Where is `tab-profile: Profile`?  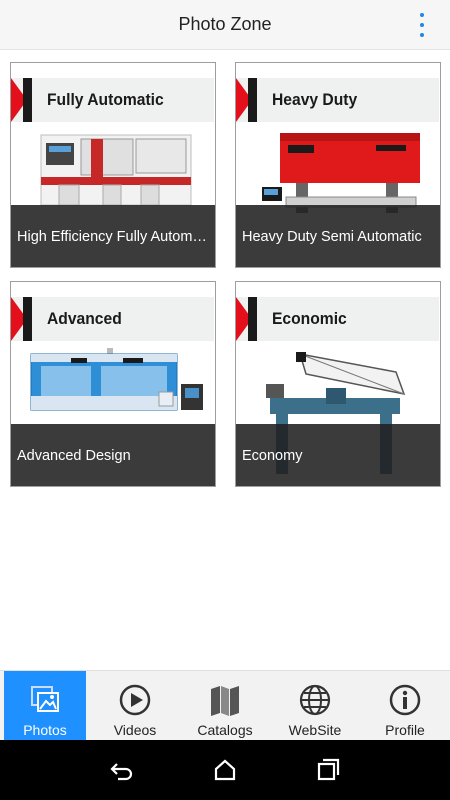
tab-profile: Profile is located at coordinates (405, 706).